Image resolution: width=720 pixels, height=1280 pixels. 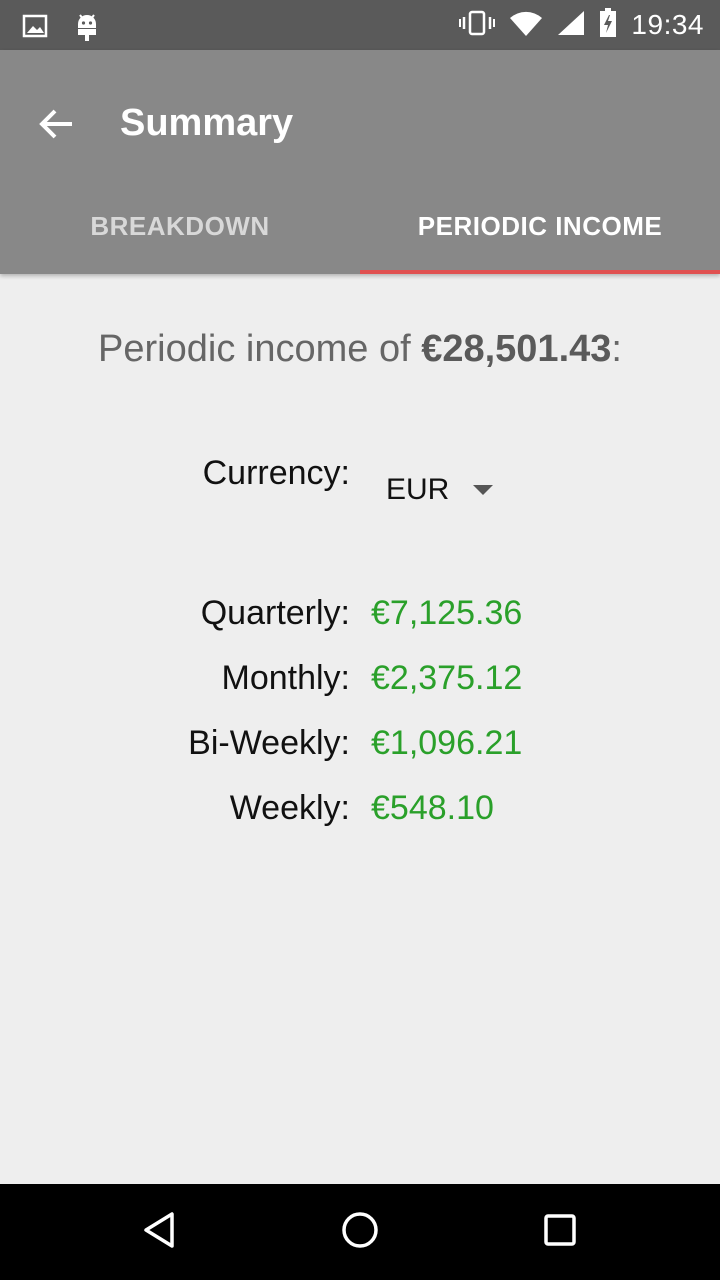 I want to click on nav-back-button, so click(x=160, y=1232).